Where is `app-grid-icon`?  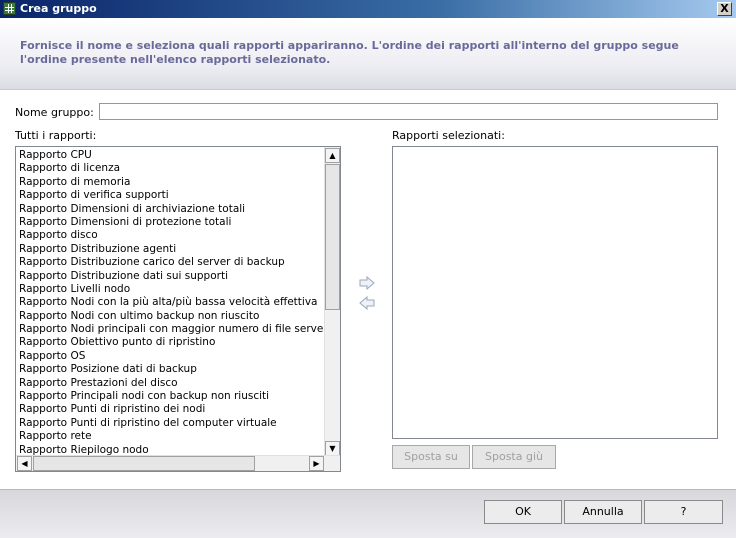 app-grid-icon is located at coordinates (9, 8).